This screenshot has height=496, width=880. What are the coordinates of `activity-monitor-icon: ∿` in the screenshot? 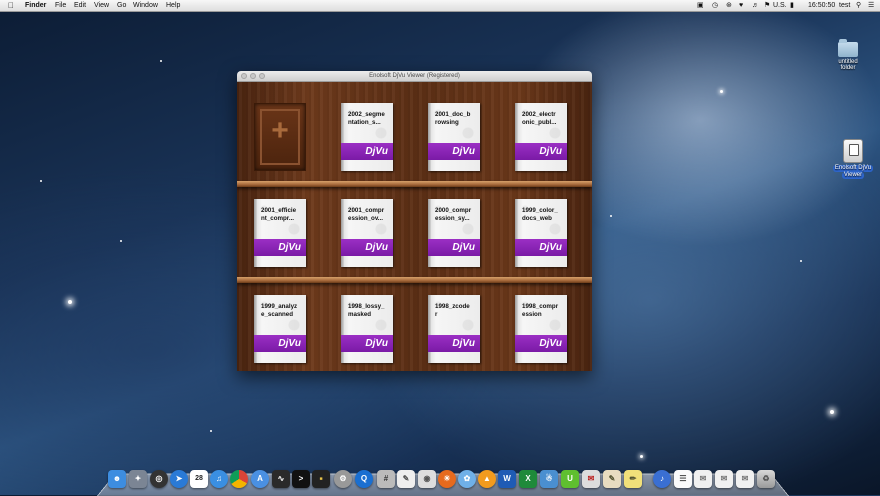 It's located at (281, 479).